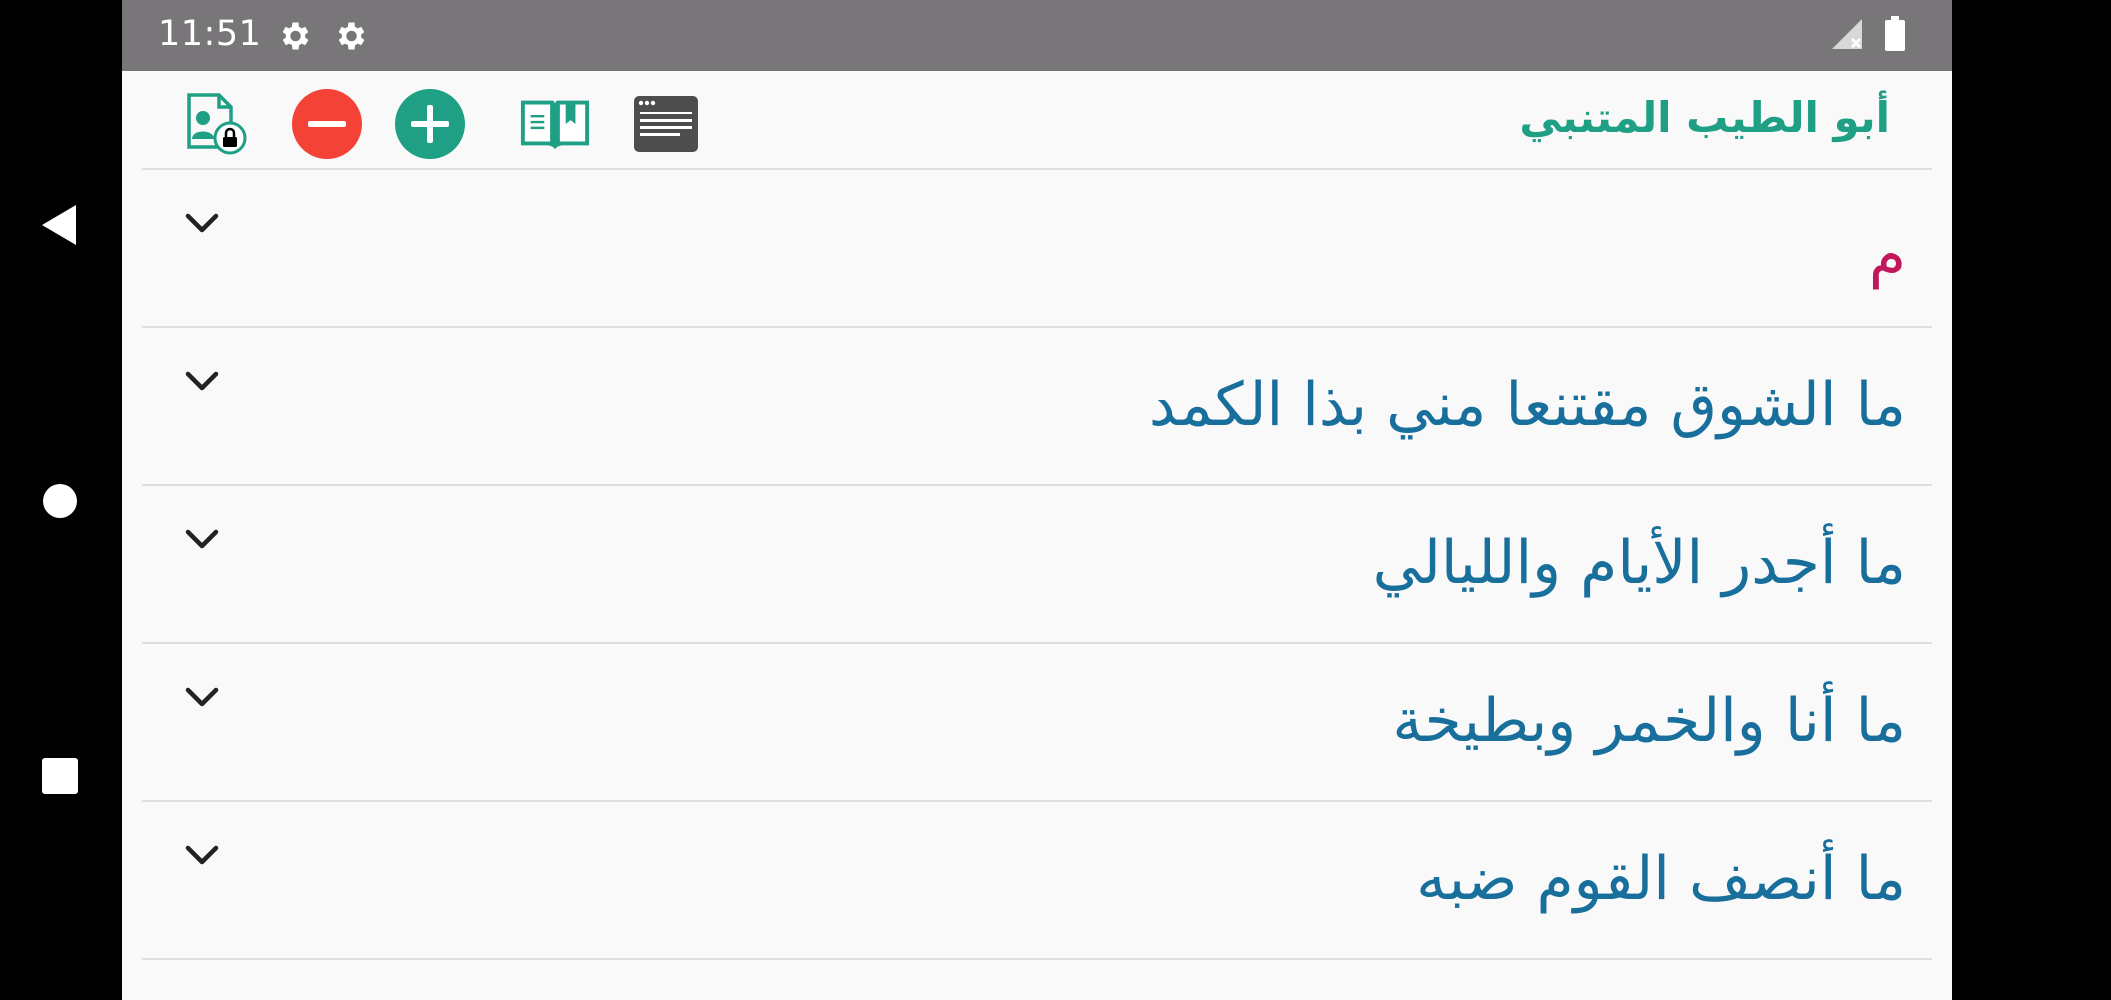 The width and height of the screenshot is (2111, 1000). I want to click on system-nav-bar, so click(61, 500).